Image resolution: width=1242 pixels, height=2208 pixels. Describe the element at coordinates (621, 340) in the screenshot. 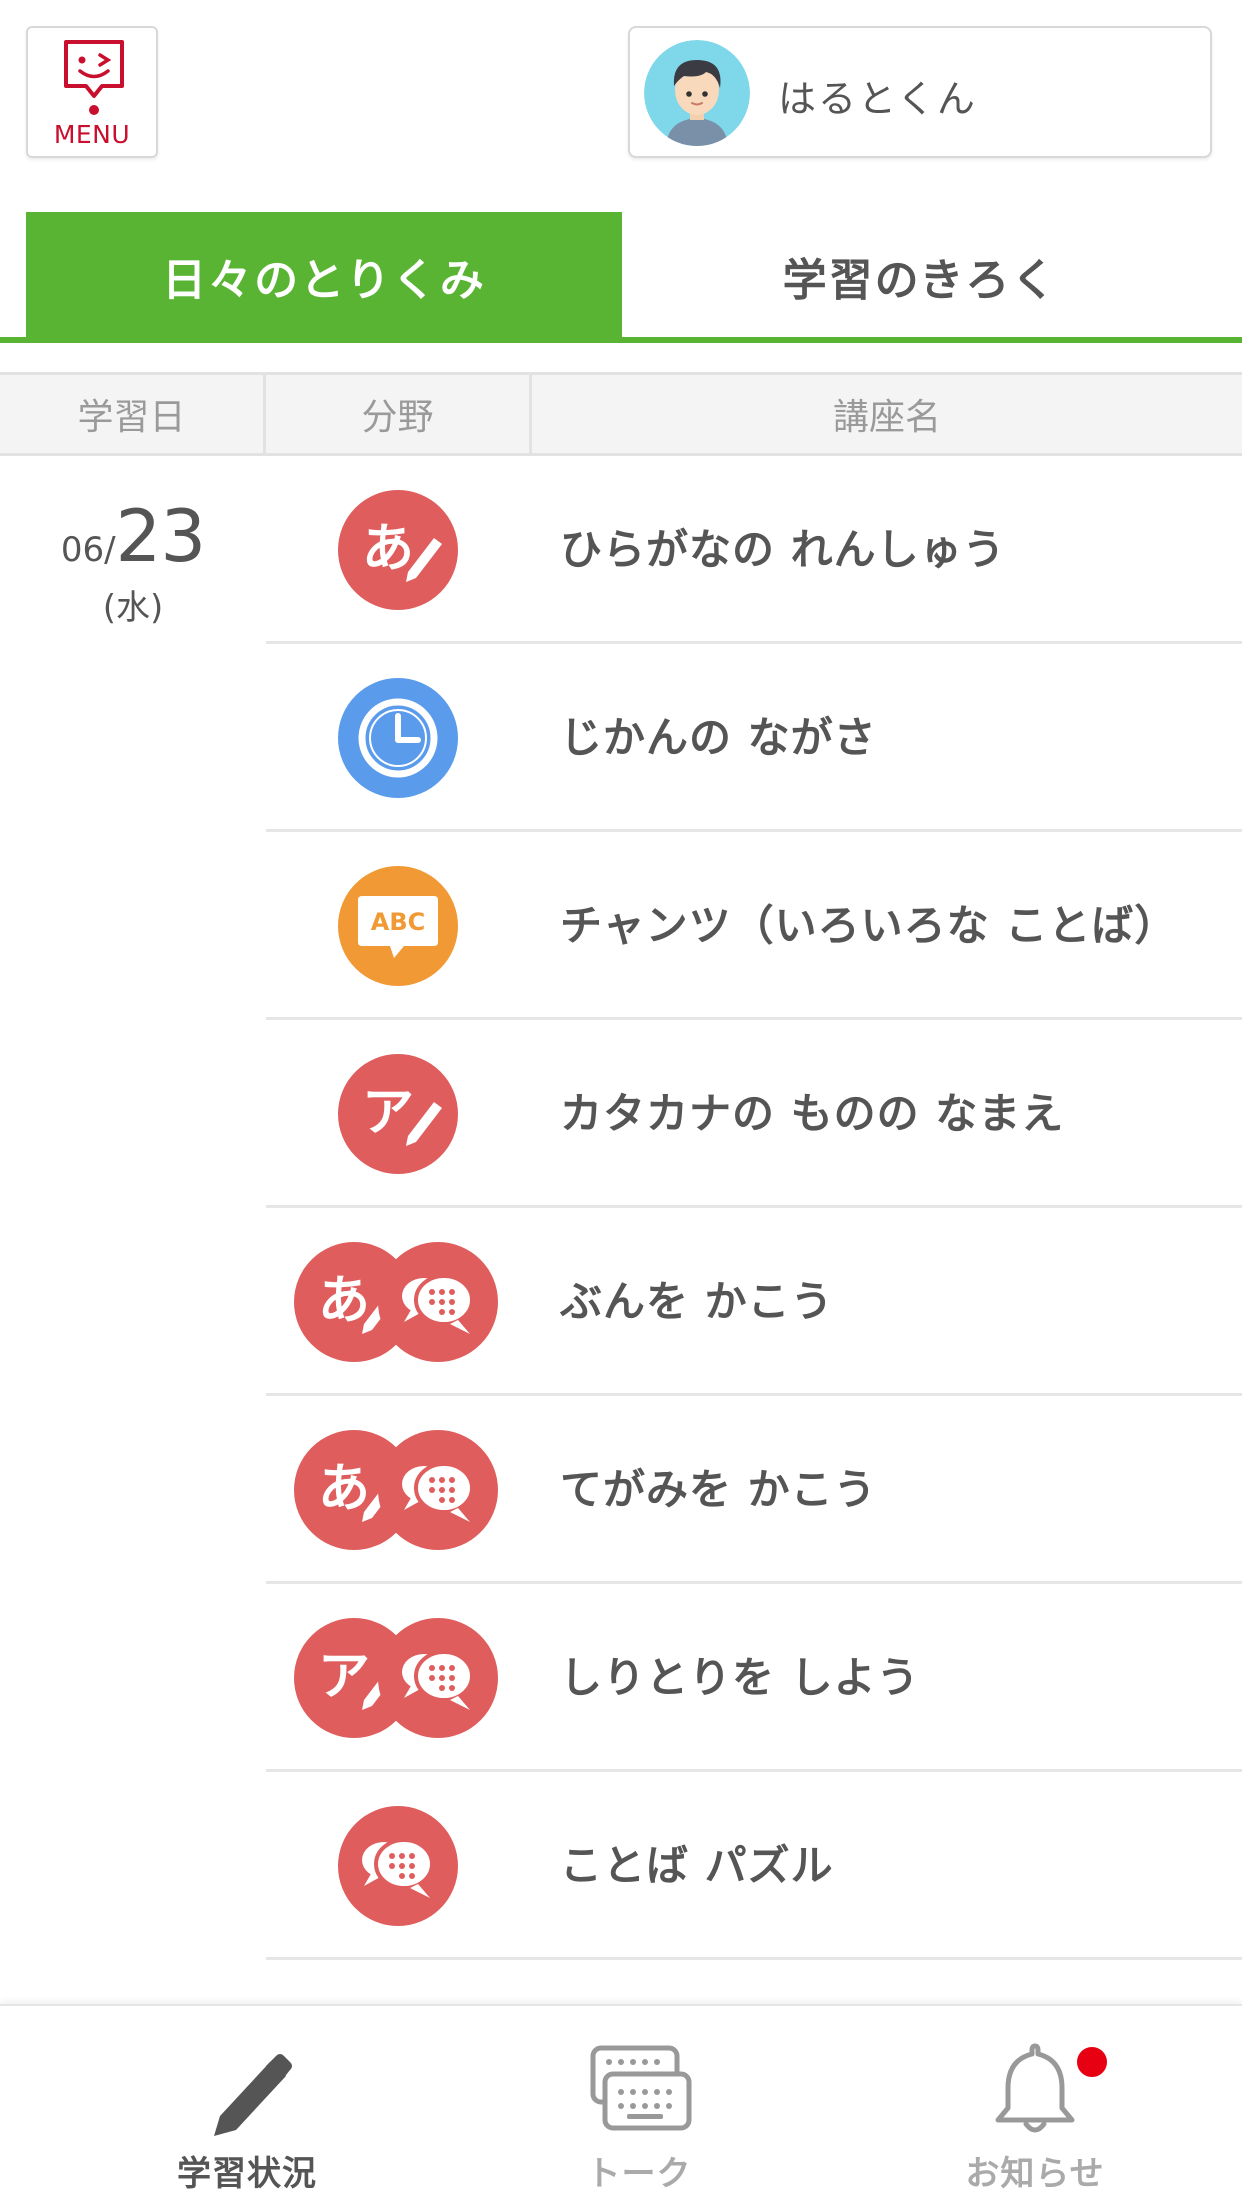

I see `tab-underline` at that location.